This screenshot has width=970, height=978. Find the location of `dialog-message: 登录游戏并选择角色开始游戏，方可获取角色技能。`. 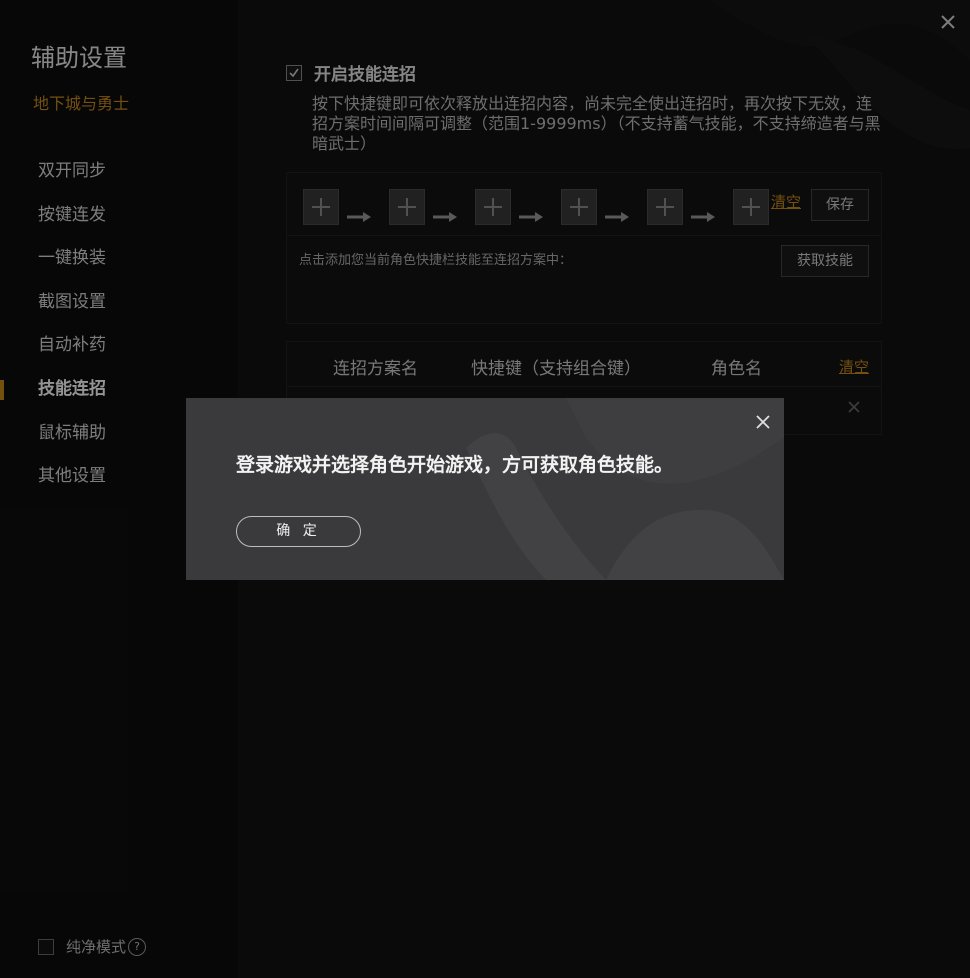

dialog-message: 登录游戏并选择角色开始游戏，方可获取角色技能。 is located at coordinates (455, 465).